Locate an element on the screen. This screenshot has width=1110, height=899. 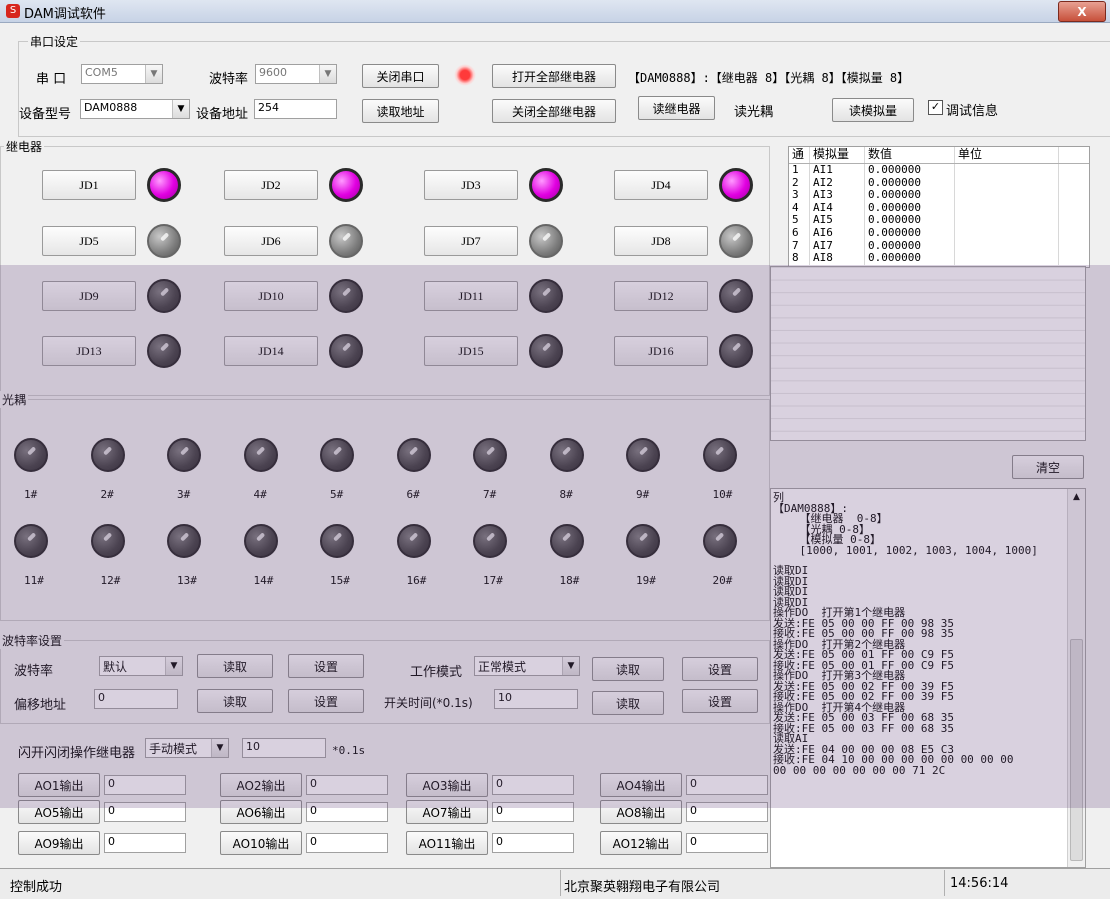
offset-label: 偏移地址 is located at coordinates (40, 705).